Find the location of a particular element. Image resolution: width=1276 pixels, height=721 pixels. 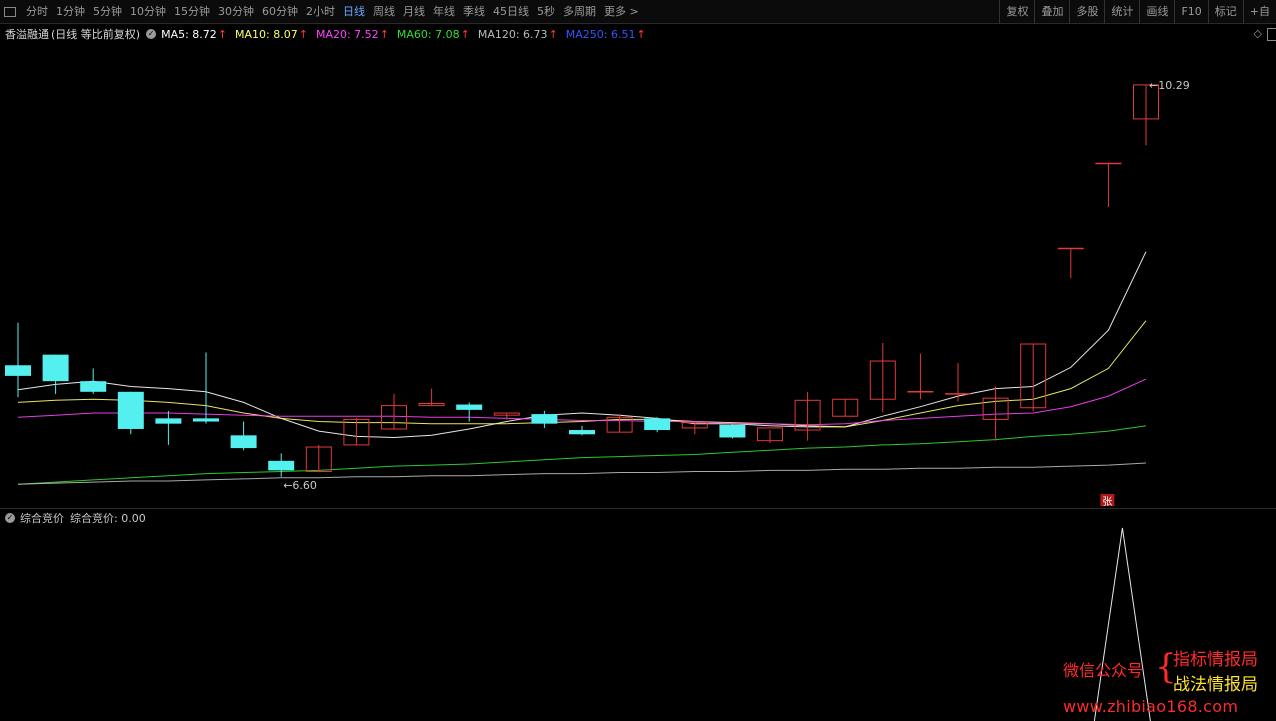

sub-indicator-value: 综合竞价: 0.00 is located at coordinates (108, 518).